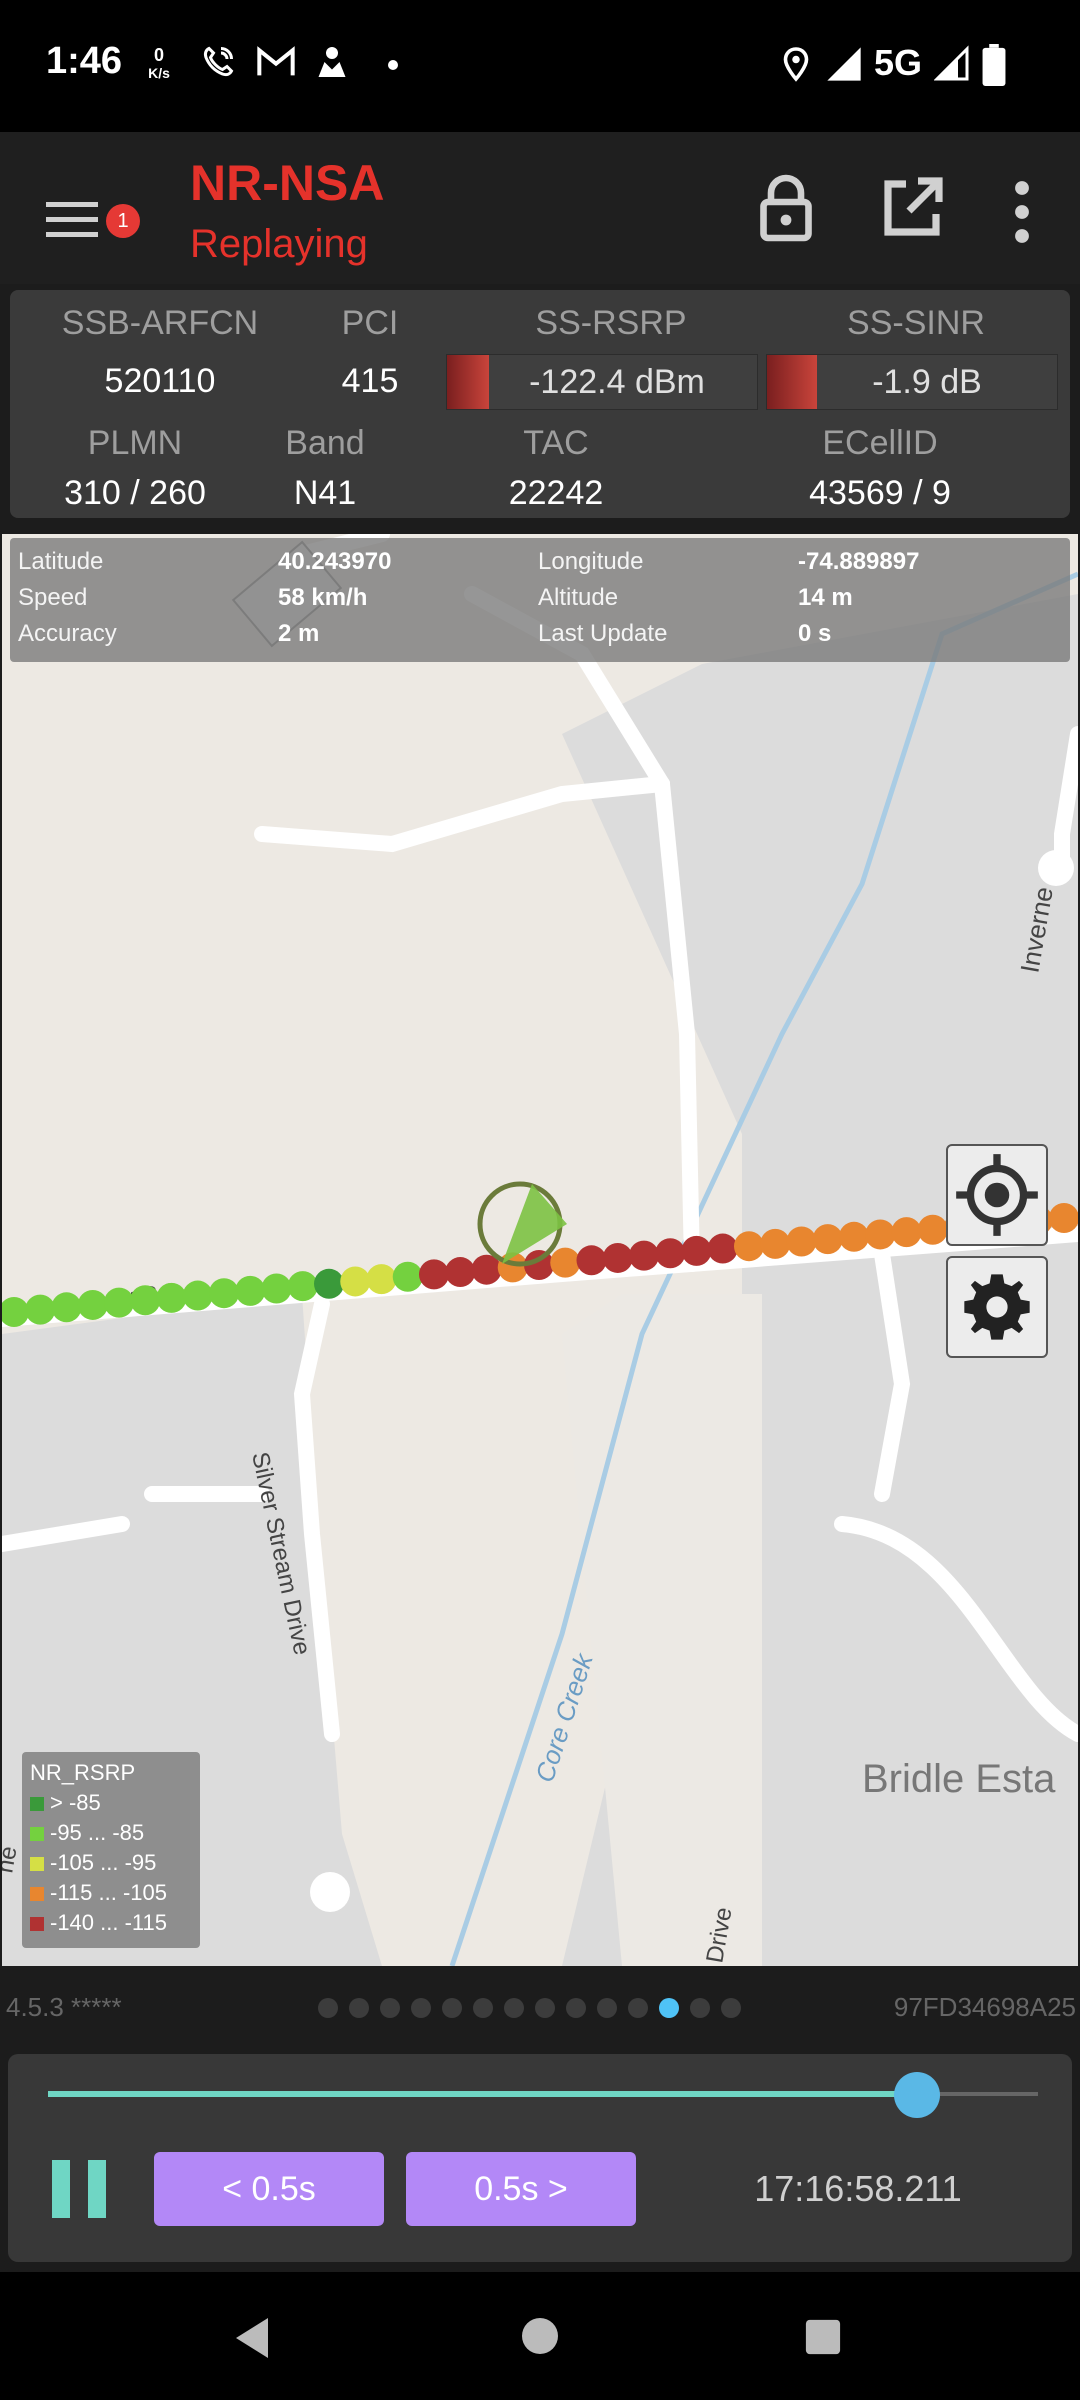  Describe the element at coordinates (916, 323) in the screenshot. I see `ss-sinr-label: SS-SINR` at that location.